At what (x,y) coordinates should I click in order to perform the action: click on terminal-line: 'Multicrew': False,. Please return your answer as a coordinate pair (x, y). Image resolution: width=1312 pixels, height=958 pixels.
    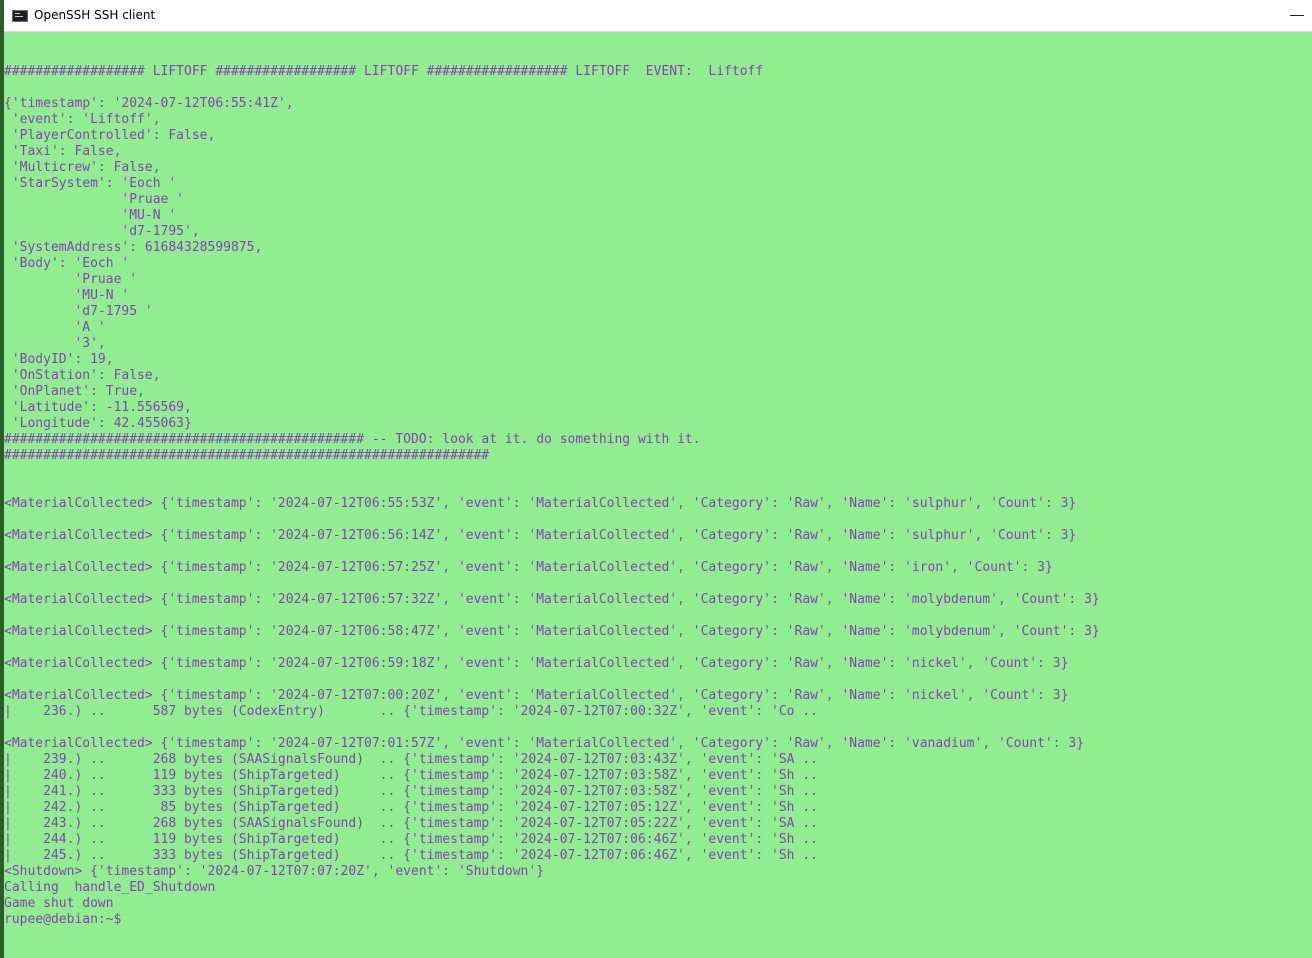
    Looking at the image, I should click on (82, 167).